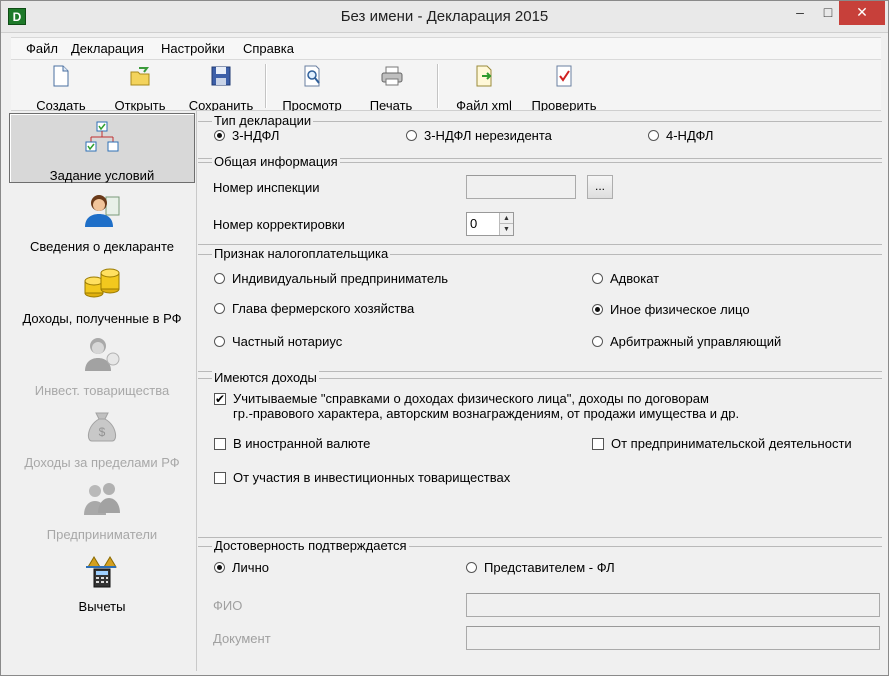  Describe the element at coordinates (242, 638) in the screenshot. I see `document-label: Документ` at that location.